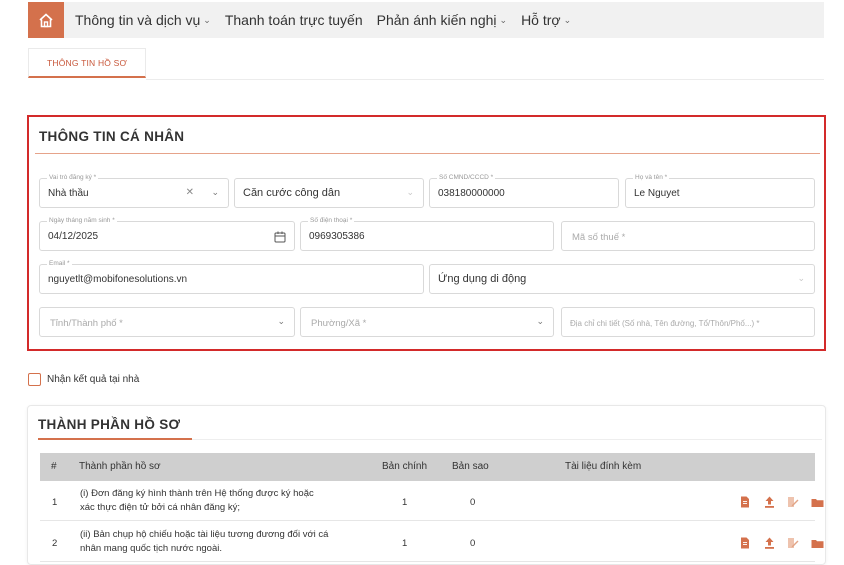 This screenshot has width=844, height=565. Describe the element at coordinates (190, 192) in the screenshot. I see `clear-icon: ✕` at that location.